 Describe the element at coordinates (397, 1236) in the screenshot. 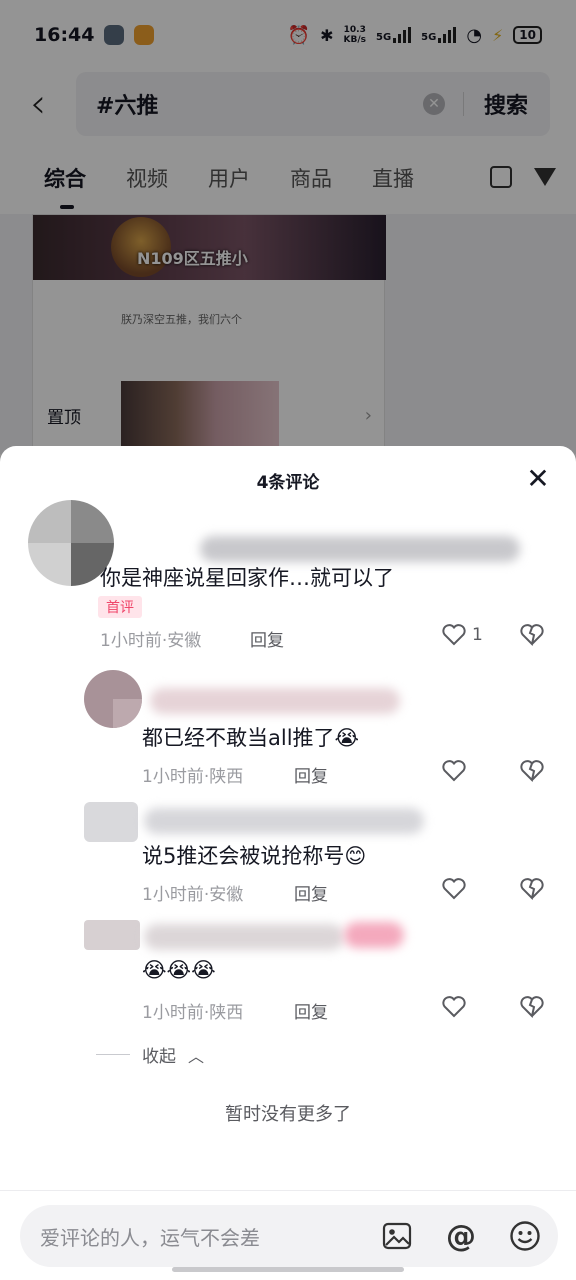

I see `image-icon` at that location.